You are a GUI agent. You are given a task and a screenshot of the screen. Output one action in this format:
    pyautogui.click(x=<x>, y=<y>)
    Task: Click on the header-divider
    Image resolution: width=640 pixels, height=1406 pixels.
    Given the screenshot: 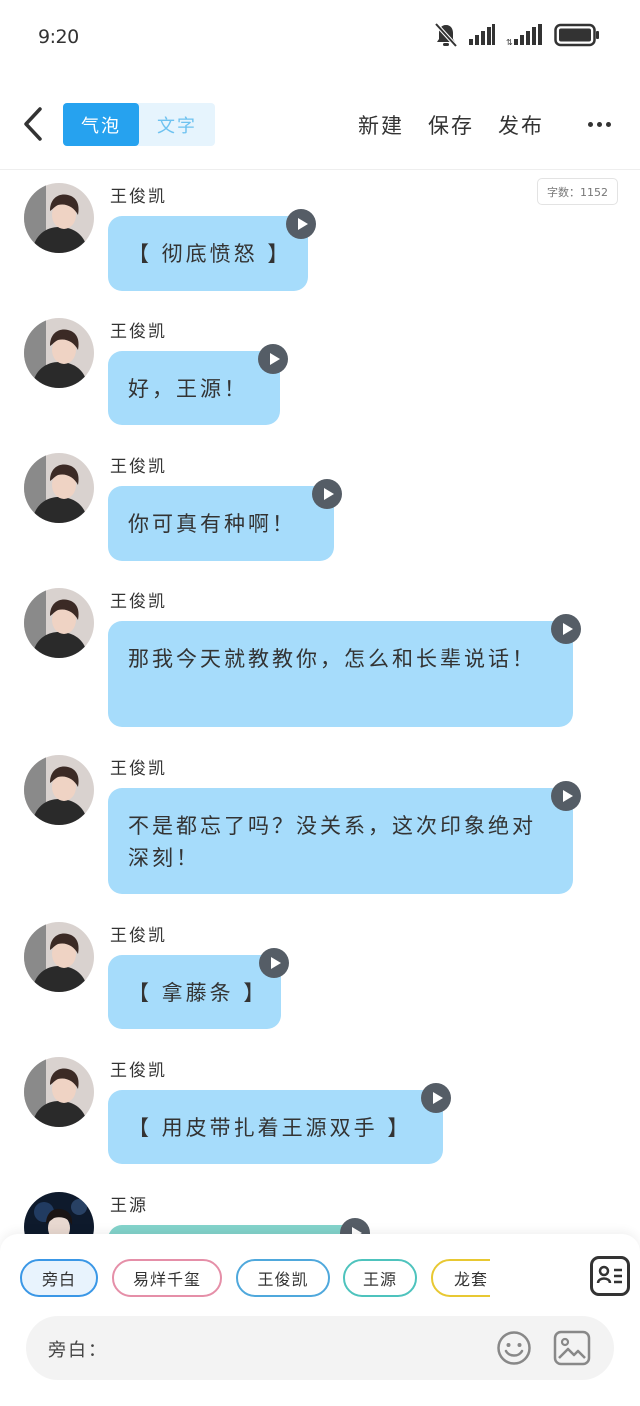 What is the action you would take?
    pyautogui.click(x=320, y=169)
    